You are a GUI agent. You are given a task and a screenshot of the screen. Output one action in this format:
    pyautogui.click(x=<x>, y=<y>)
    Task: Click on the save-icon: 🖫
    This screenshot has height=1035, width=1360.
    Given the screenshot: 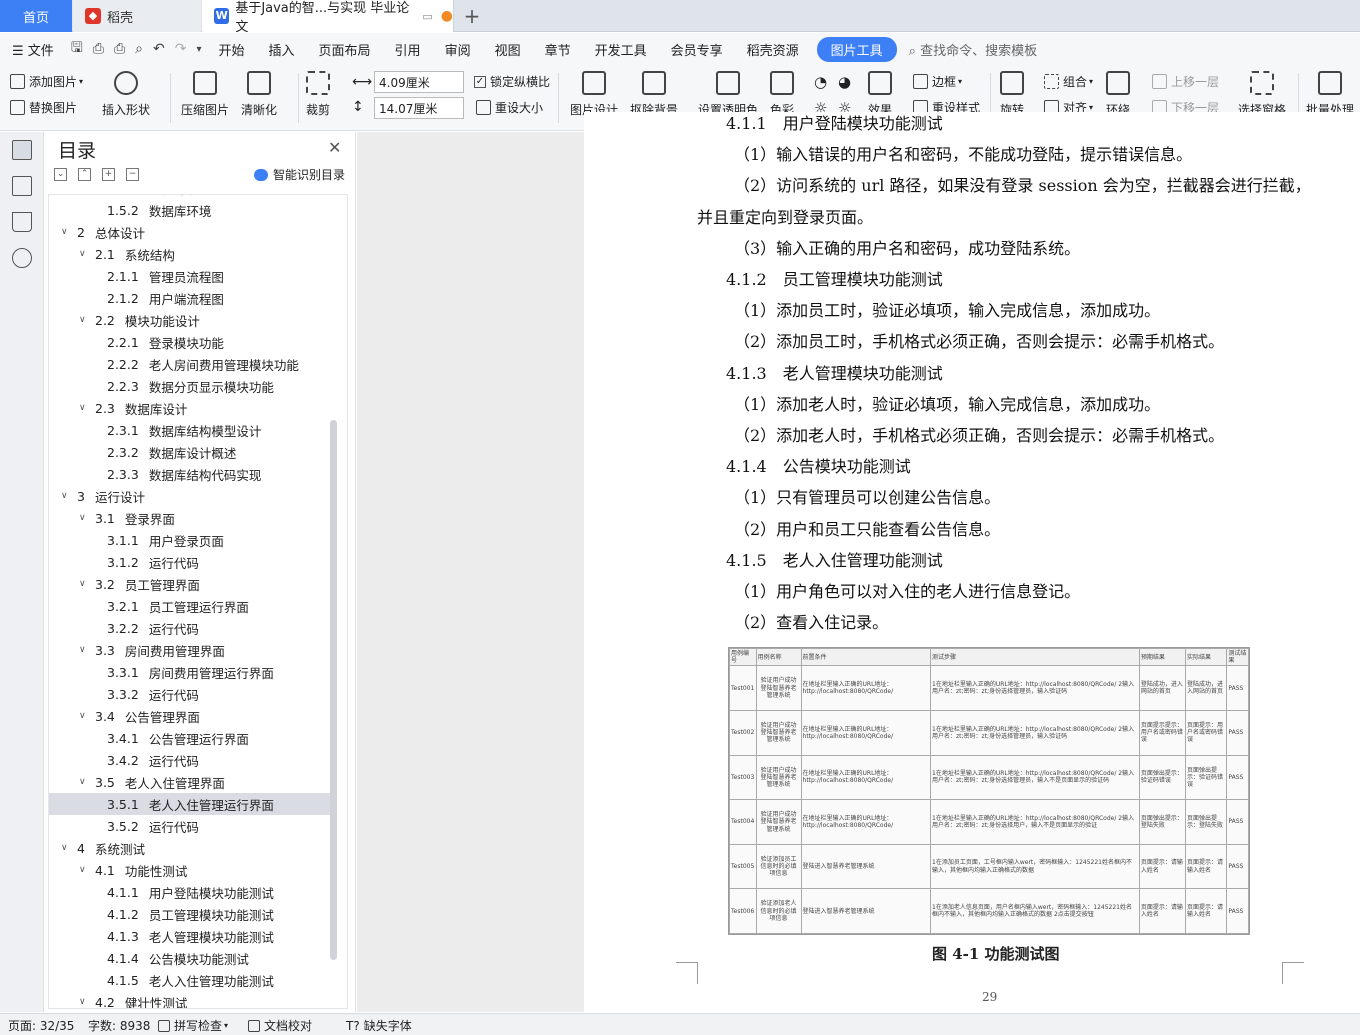 What is the action you would take?
    pyautogui.click(x=77, y=49)
    